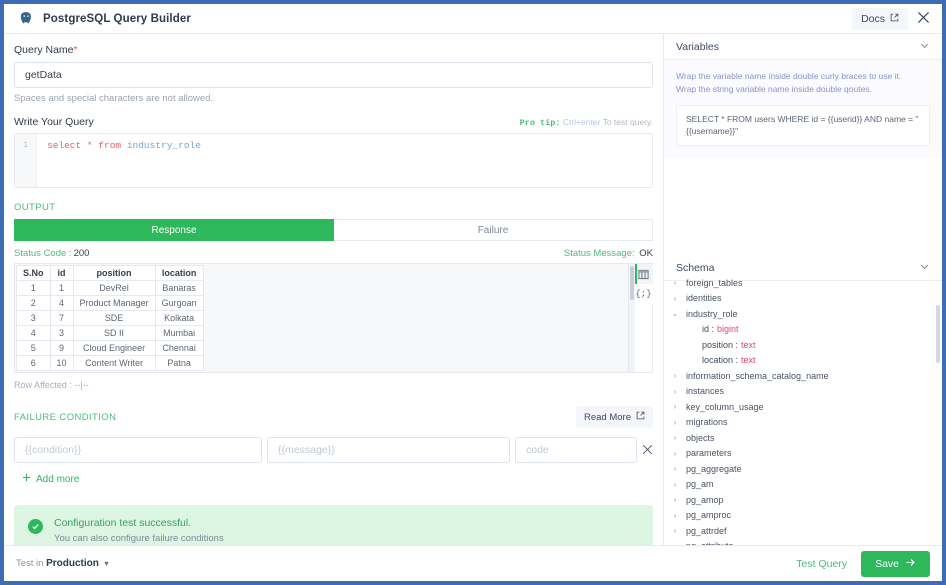 The height and width of the screenshot is (585, 946). I want to click on required-marker: *, so click(75, 50).